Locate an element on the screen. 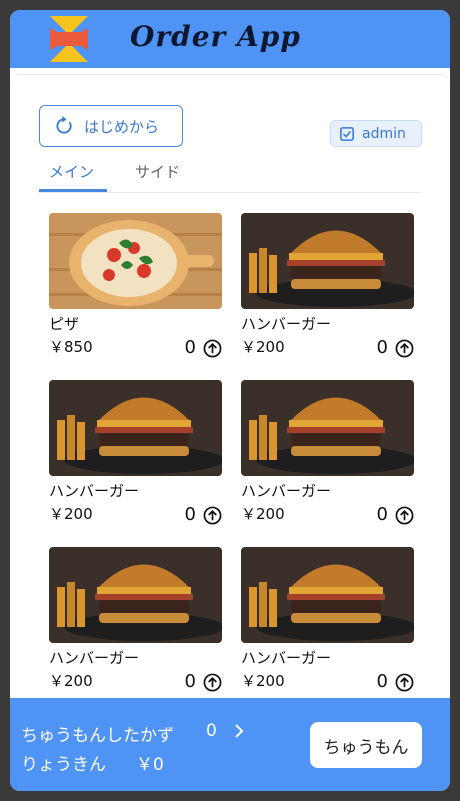 The width and height of the screenshot is (460, 801). app-title: Order App is located at coordinates (215, 36).